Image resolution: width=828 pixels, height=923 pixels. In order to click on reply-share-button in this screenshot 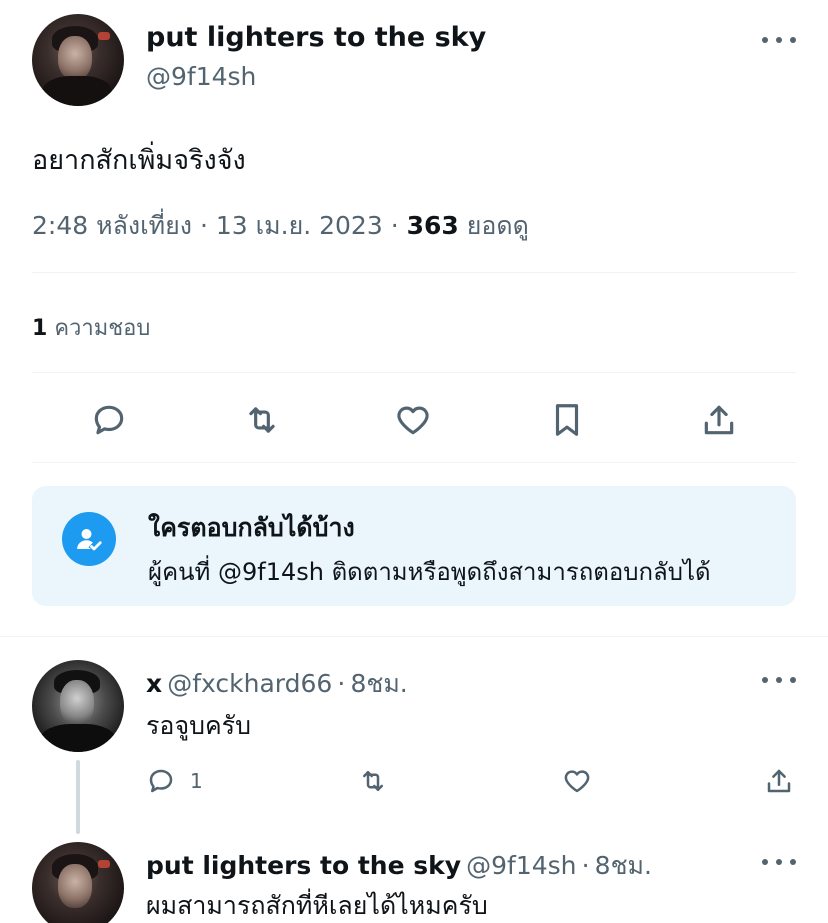, I will do `click(779, 781)`.